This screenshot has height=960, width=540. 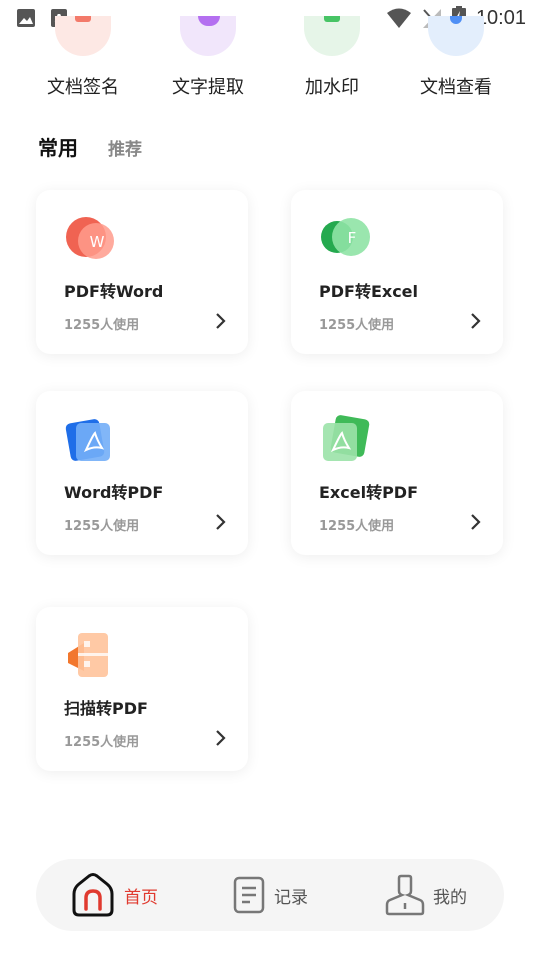 What do you see at coordinates (58, 146) in the screenshot?
I see `tab-common: 常用` at bounding box center [58, 146].